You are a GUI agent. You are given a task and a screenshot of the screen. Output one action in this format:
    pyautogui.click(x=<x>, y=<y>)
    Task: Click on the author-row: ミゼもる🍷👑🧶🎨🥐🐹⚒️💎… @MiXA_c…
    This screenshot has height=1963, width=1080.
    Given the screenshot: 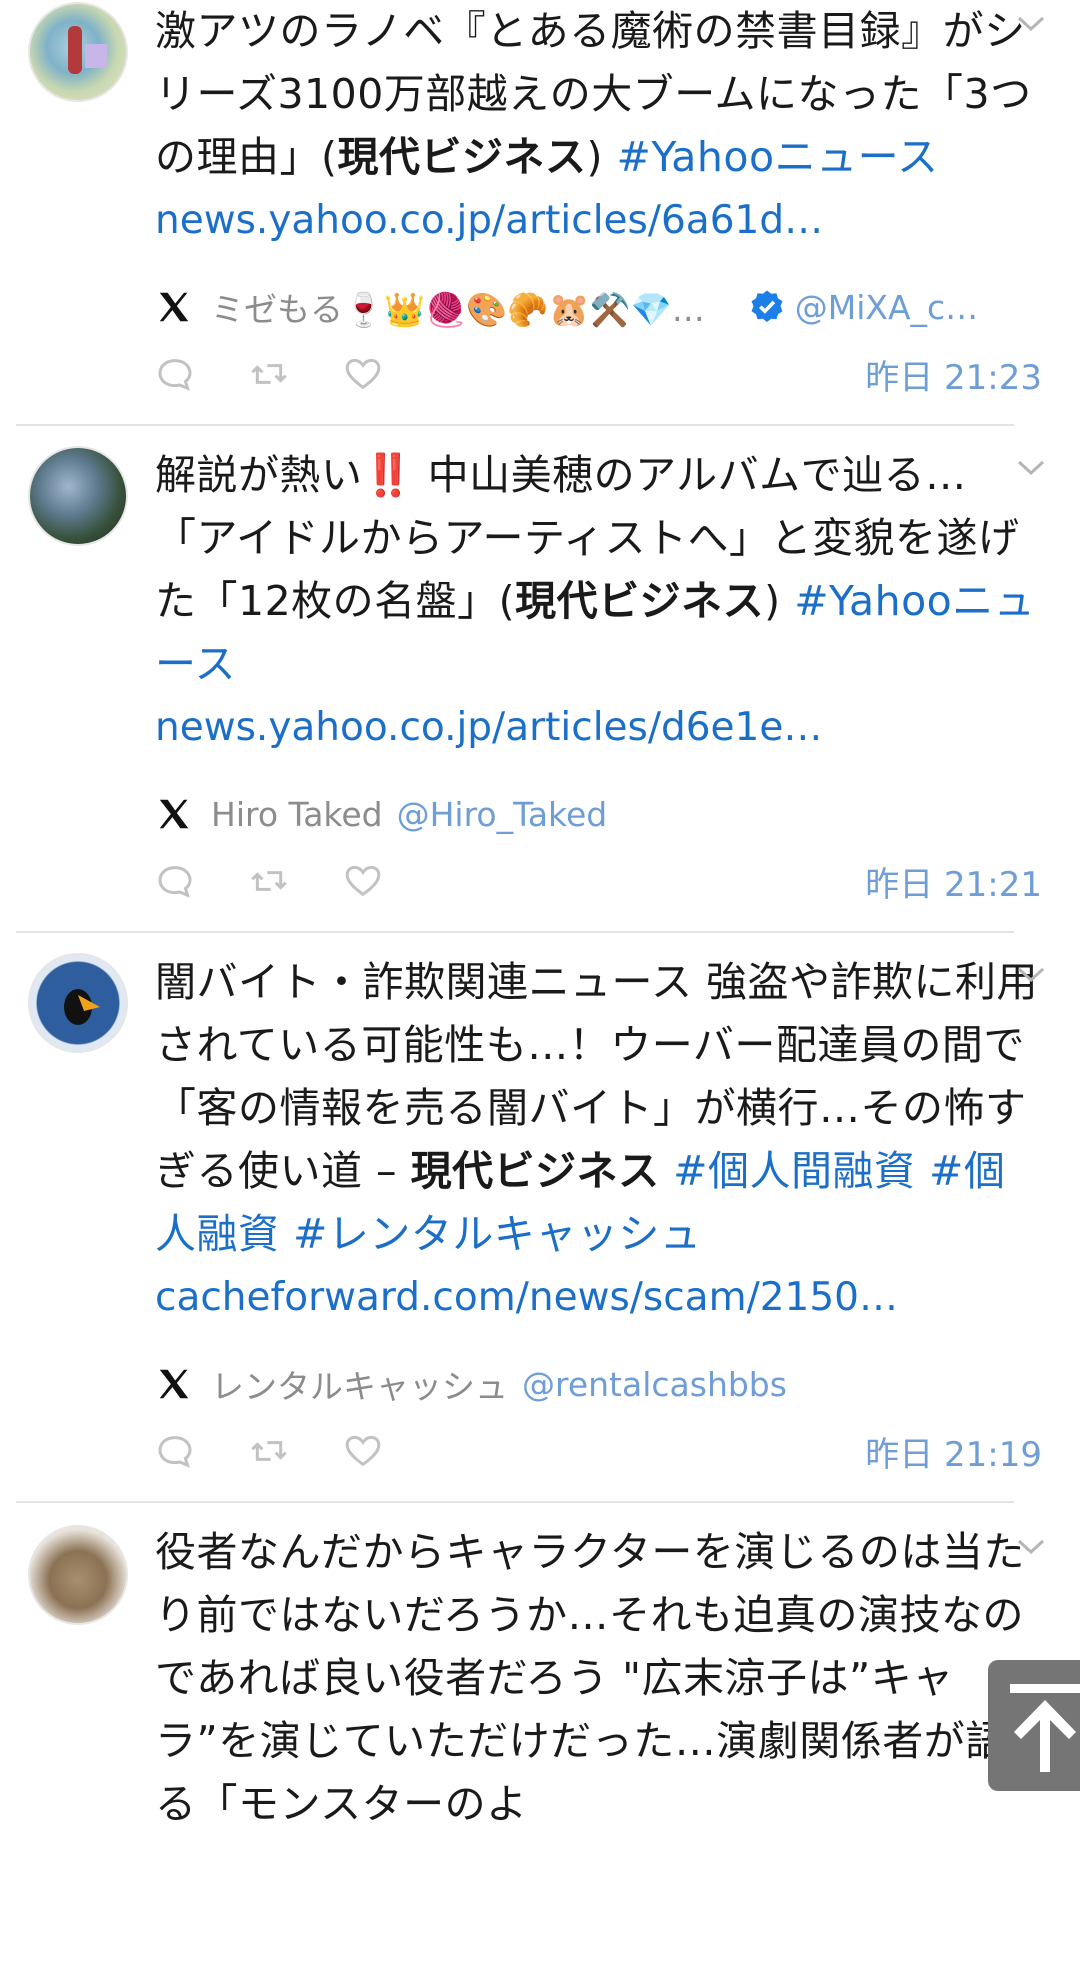 What is the action you would take?
    pyautogui.click(x=597, y=307)
    